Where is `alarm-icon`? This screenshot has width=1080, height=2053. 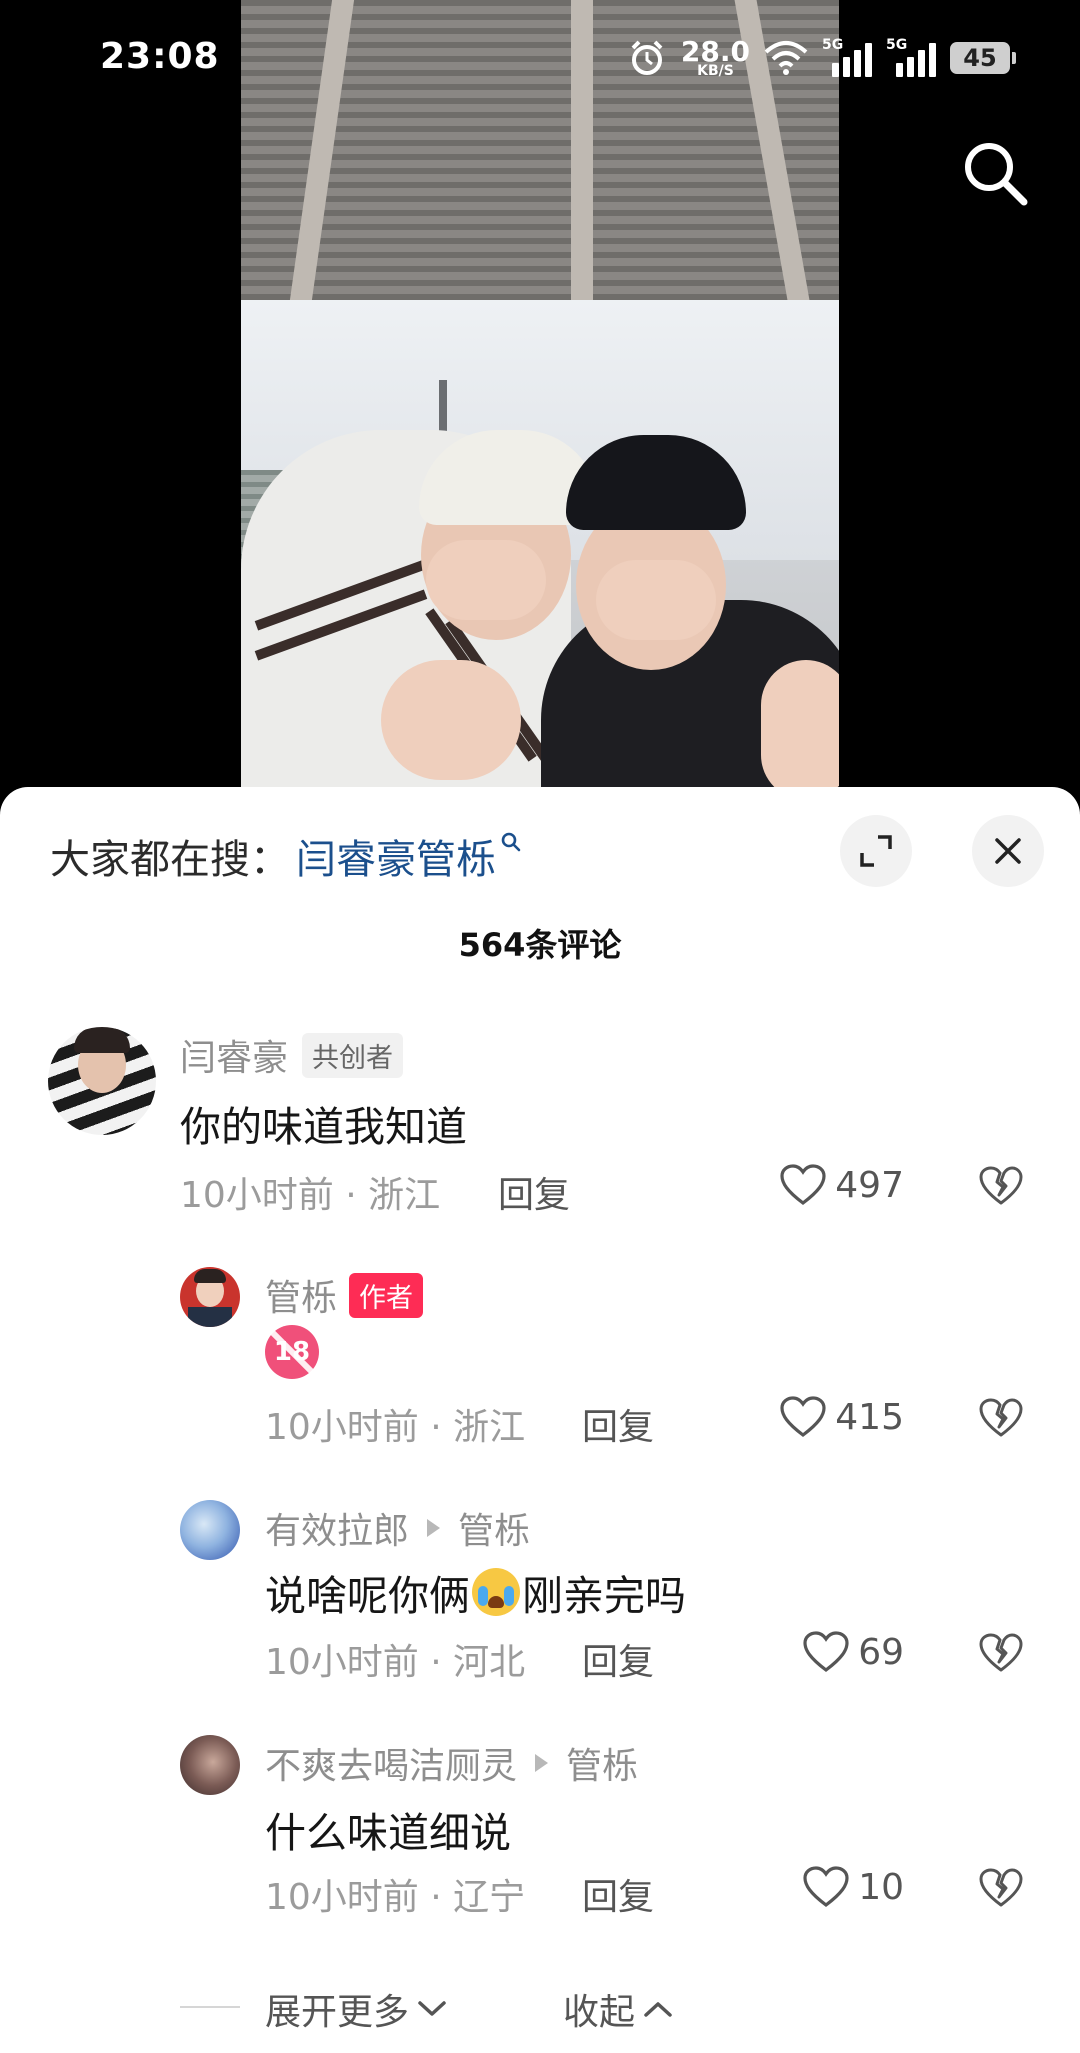 alarm-icon is located at coordinates (647, 57).